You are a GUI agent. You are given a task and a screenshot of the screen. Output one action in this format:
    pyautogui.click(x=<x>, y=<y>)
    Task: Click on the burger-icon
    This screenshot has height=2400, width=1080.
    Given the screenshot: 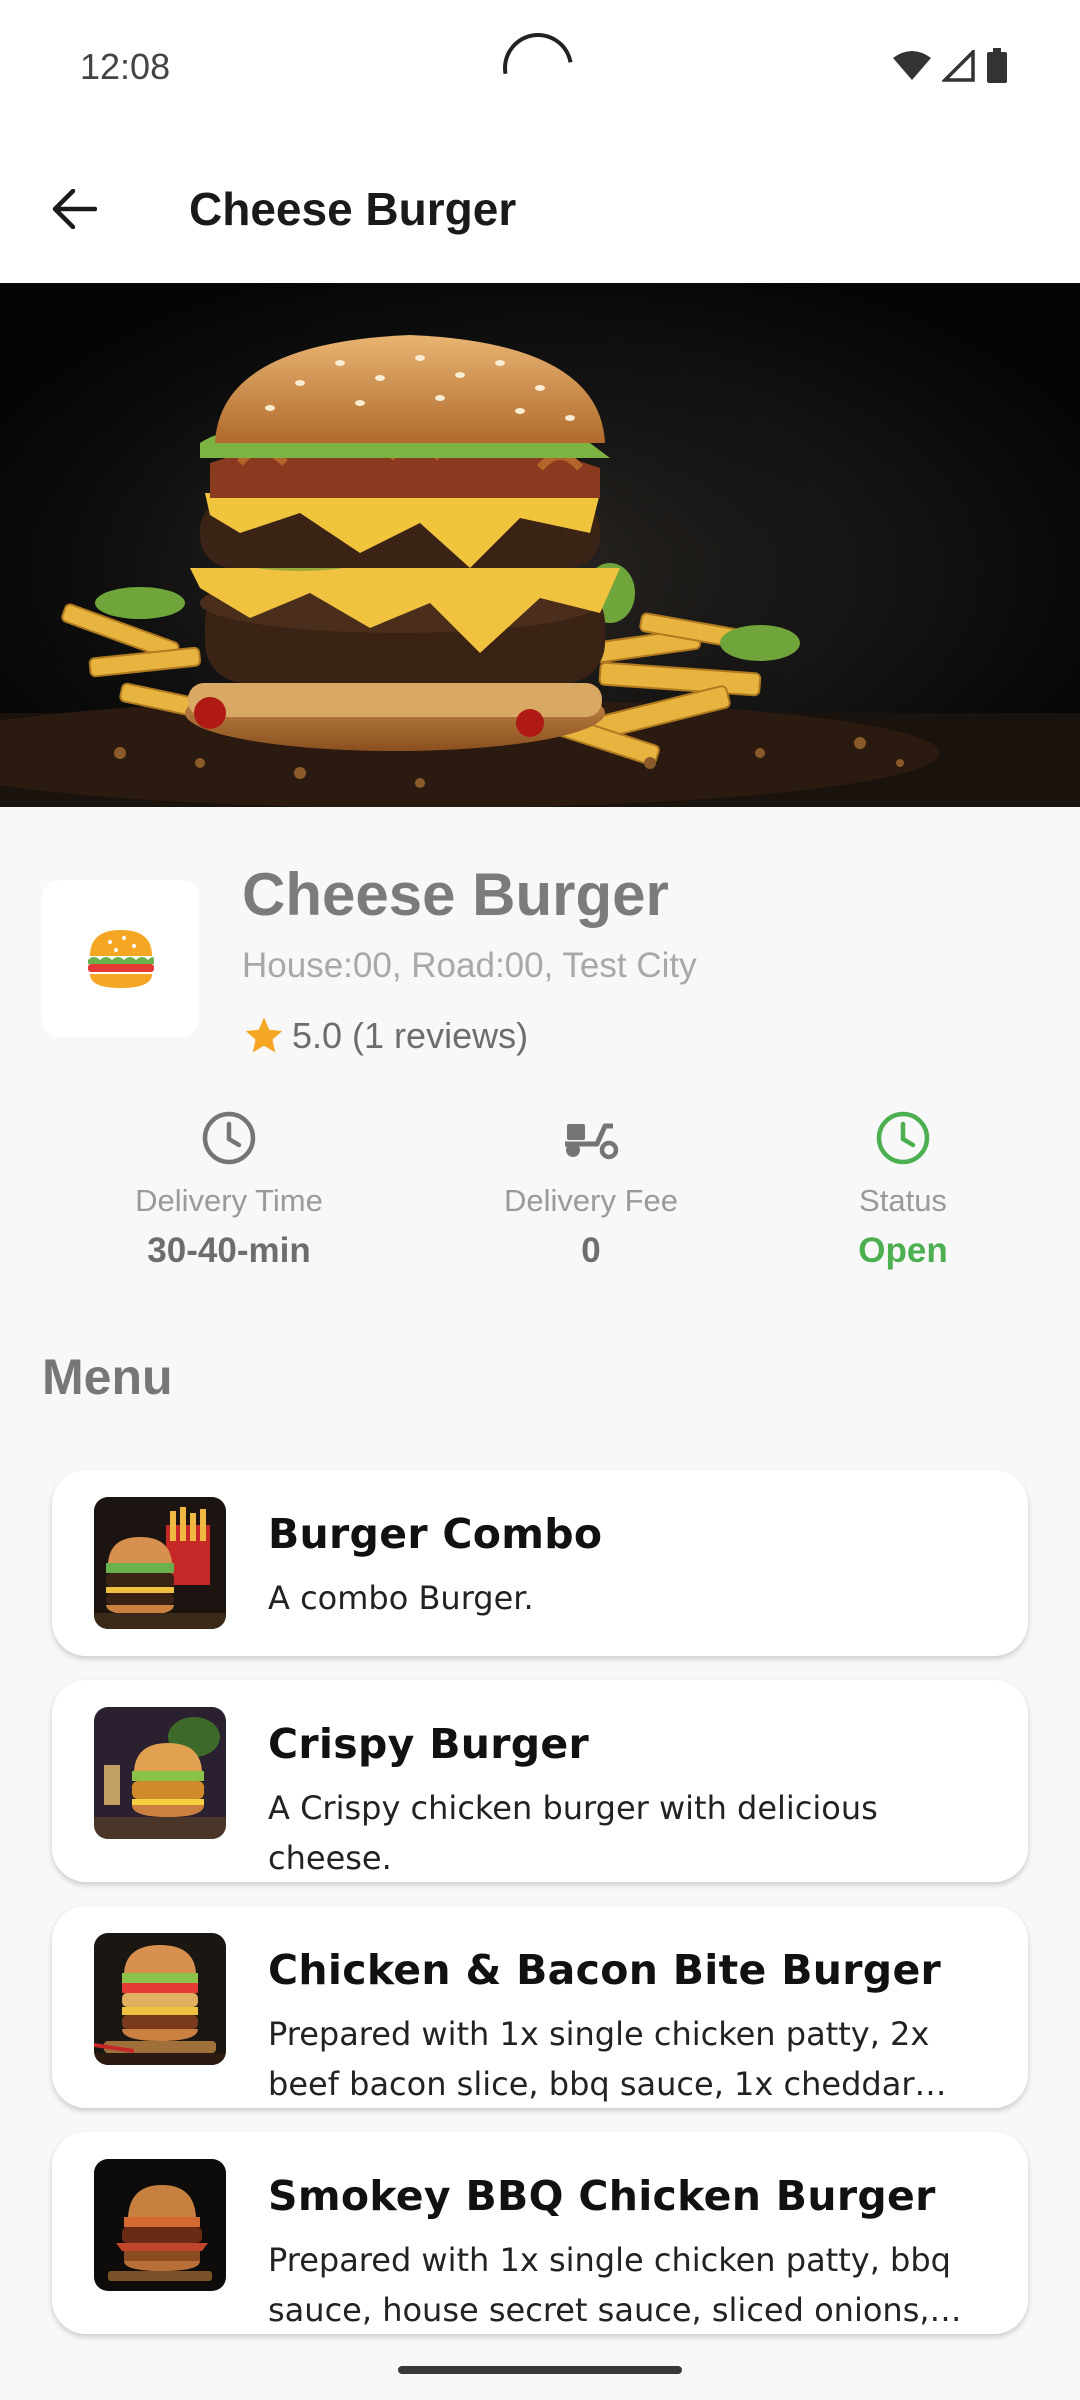 What is the action you would take?
    pyautogui.click(x=120, y=958)
    